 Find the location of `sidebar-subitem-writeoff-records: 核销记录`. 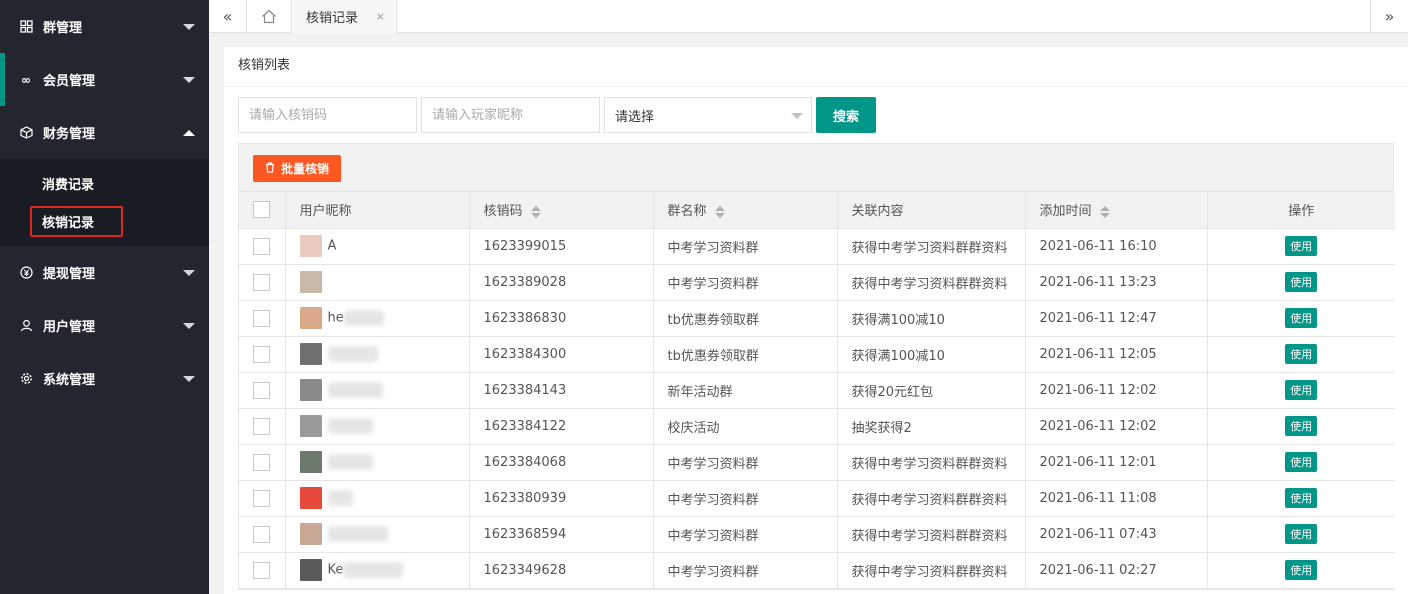

sidebar-subitem-writeoff-records: 核销记录 is located at coordinates (104, 221).